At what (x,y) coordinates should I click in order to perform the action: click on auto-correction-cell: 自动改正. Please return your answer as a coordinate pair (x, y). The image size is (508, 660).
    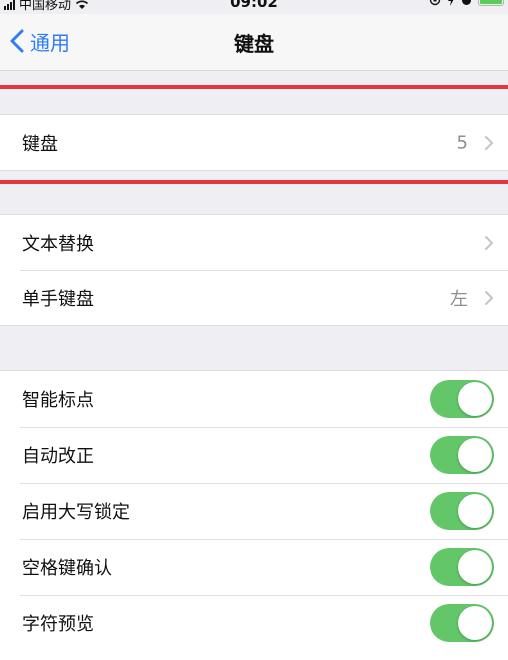
    Looking at the image, I should click on (254, 455).